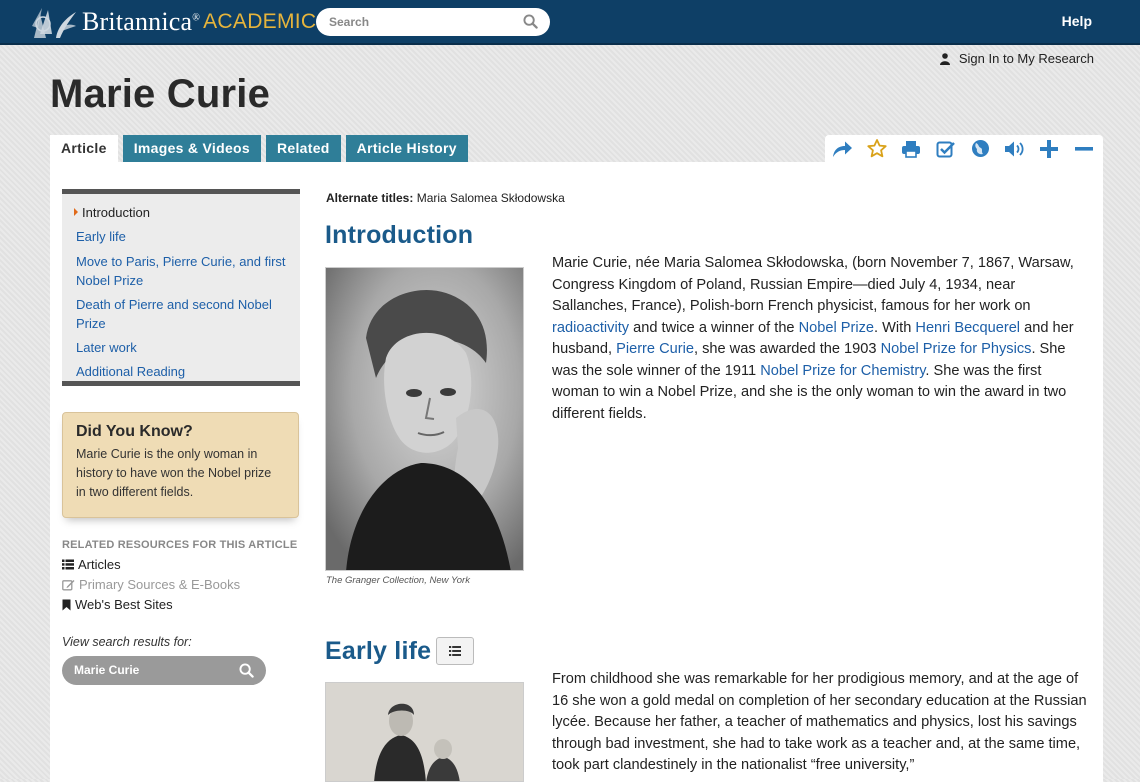 The image size is (1140, 782). I want to click on print-icon, so click(911, 148).